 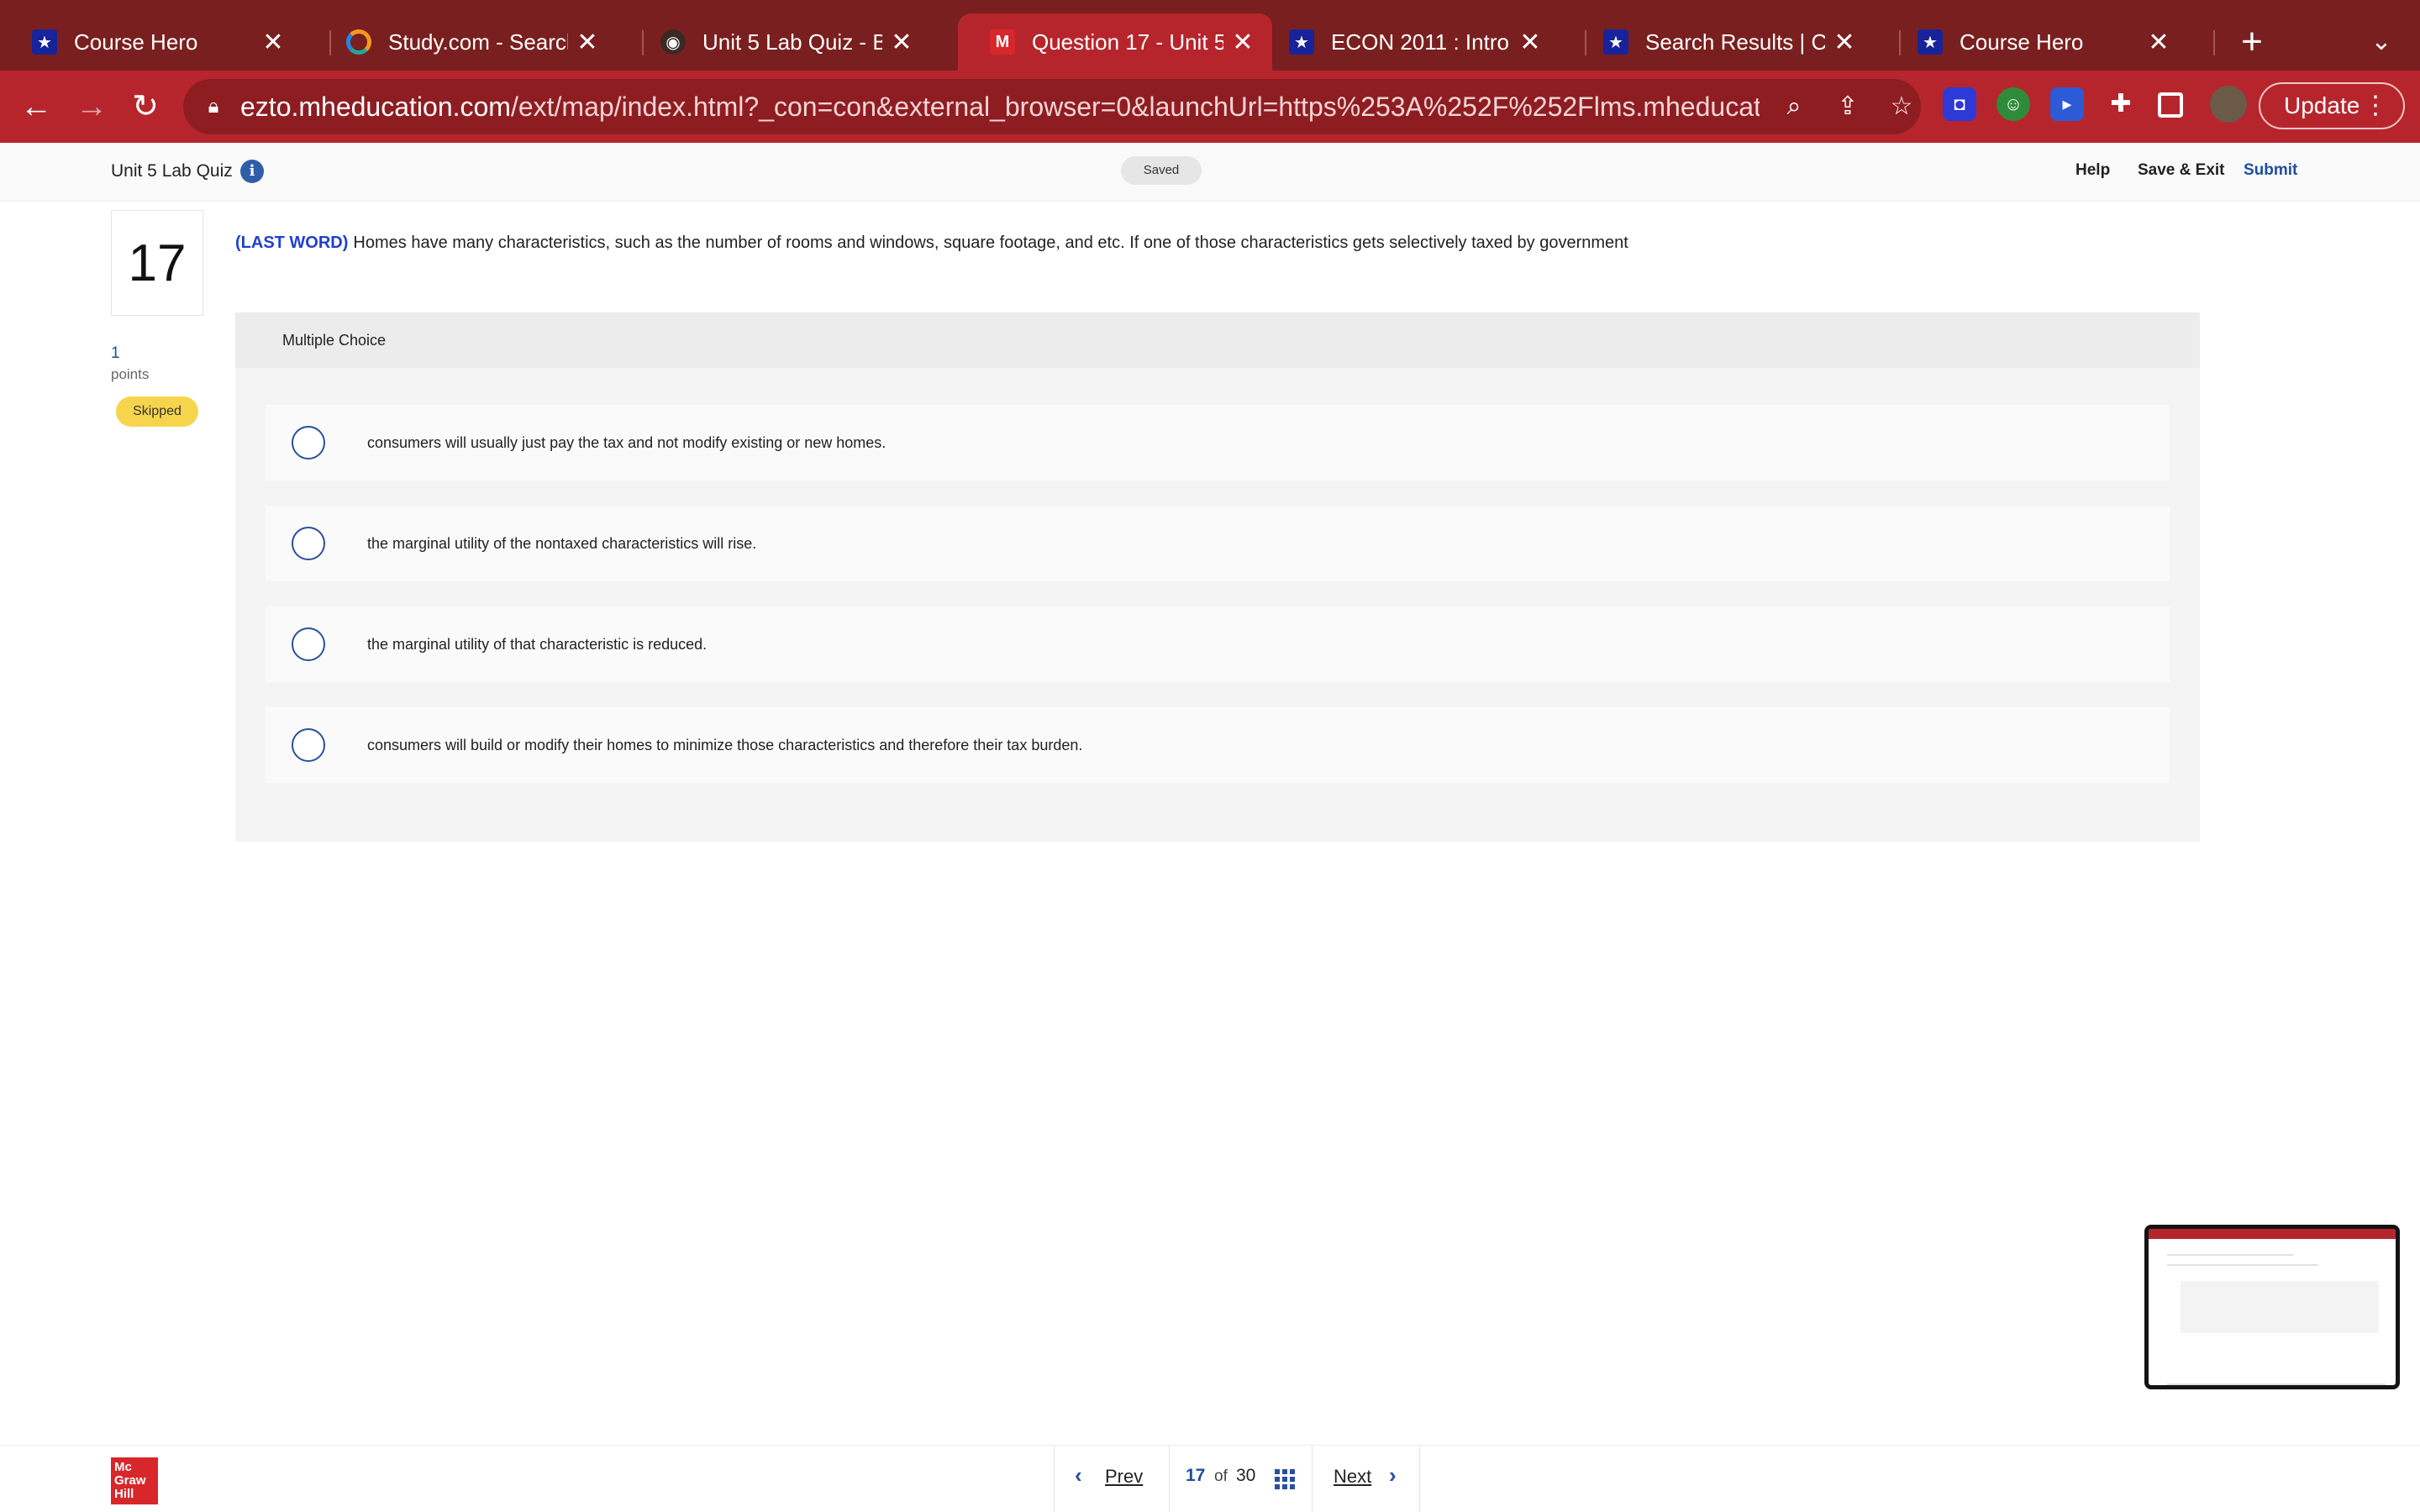 What do you see at coordinates (252, 171) in the screenshot?
I see `info-icon: i` at bounding box center [252, 171].